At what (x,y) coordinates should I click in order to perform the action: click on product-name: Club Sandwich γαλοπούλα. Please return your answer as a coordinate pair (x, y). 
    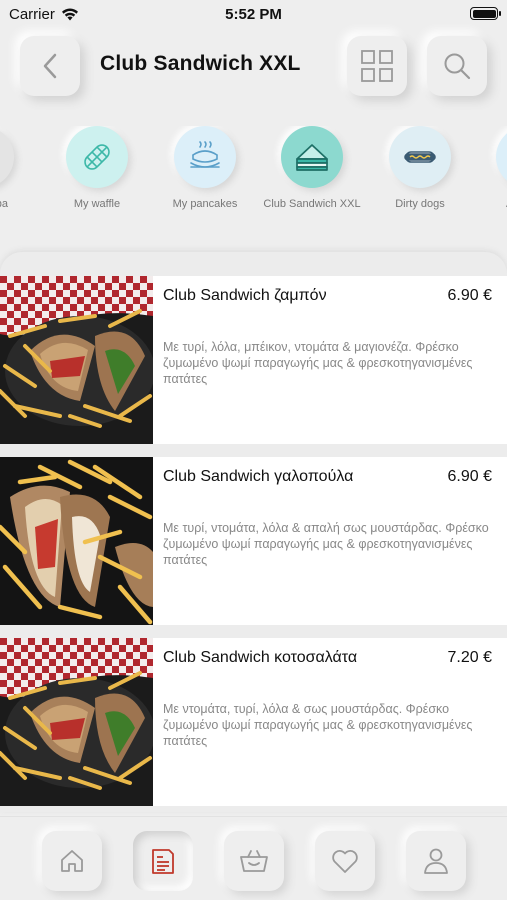
    Looking at the image, I should click on (258, 476).